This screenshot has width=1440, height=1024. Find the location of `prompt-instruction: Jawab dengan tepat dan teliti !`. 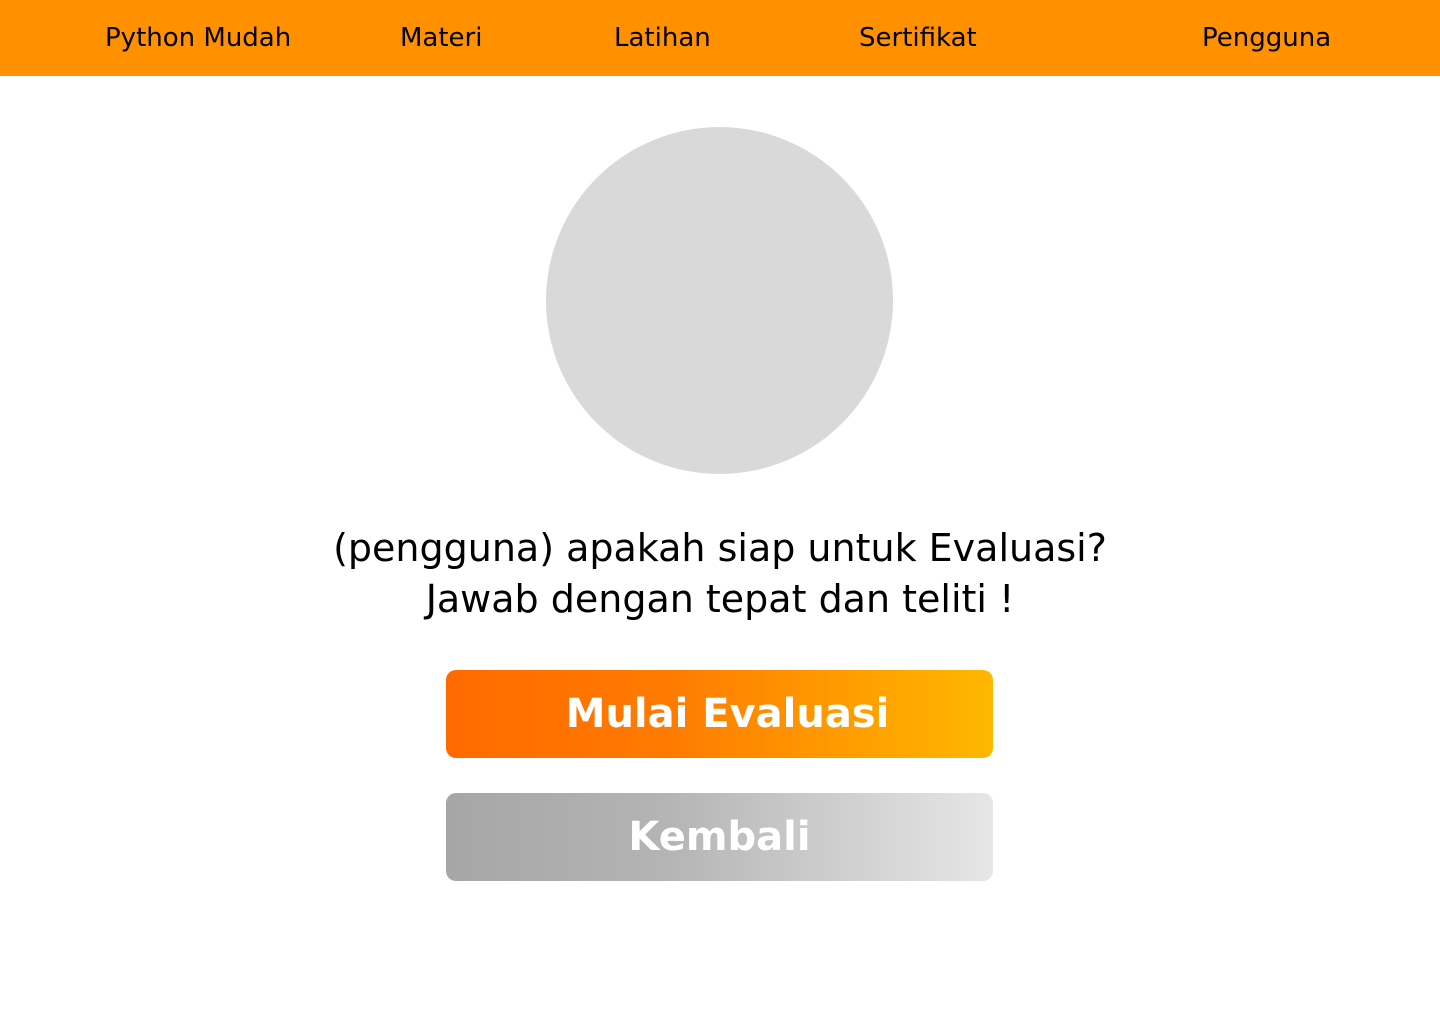

prompt-instruction: Jawab dengan tepat dan teliti ! is located at coordinates (720, 599).